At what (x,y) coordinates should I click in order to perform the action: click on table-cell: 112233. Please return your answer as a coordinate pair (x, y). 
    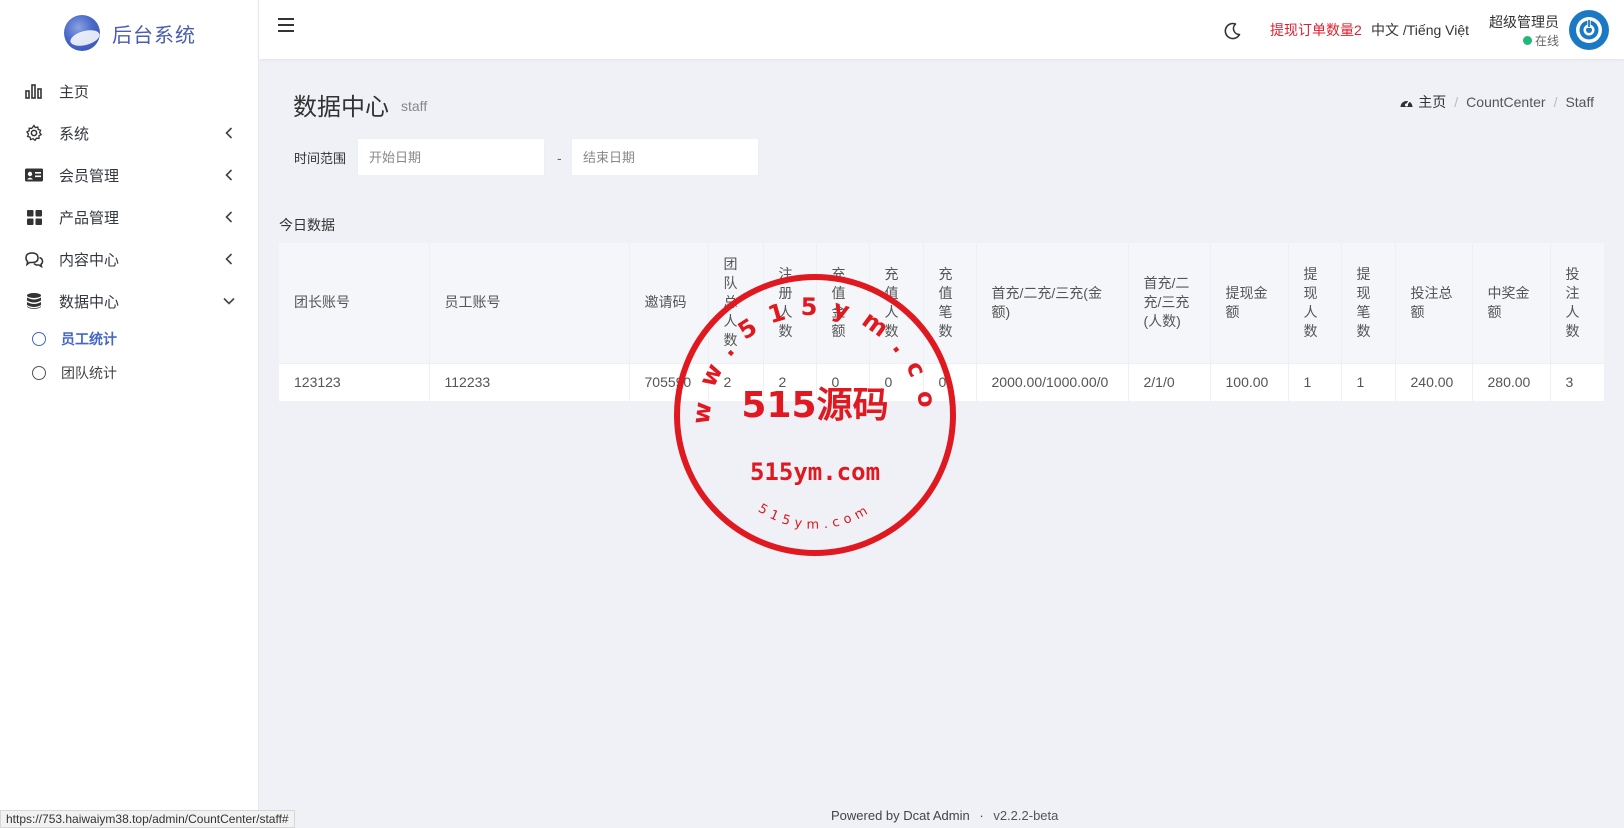
    Looking at the image, I should click on (529, 381).